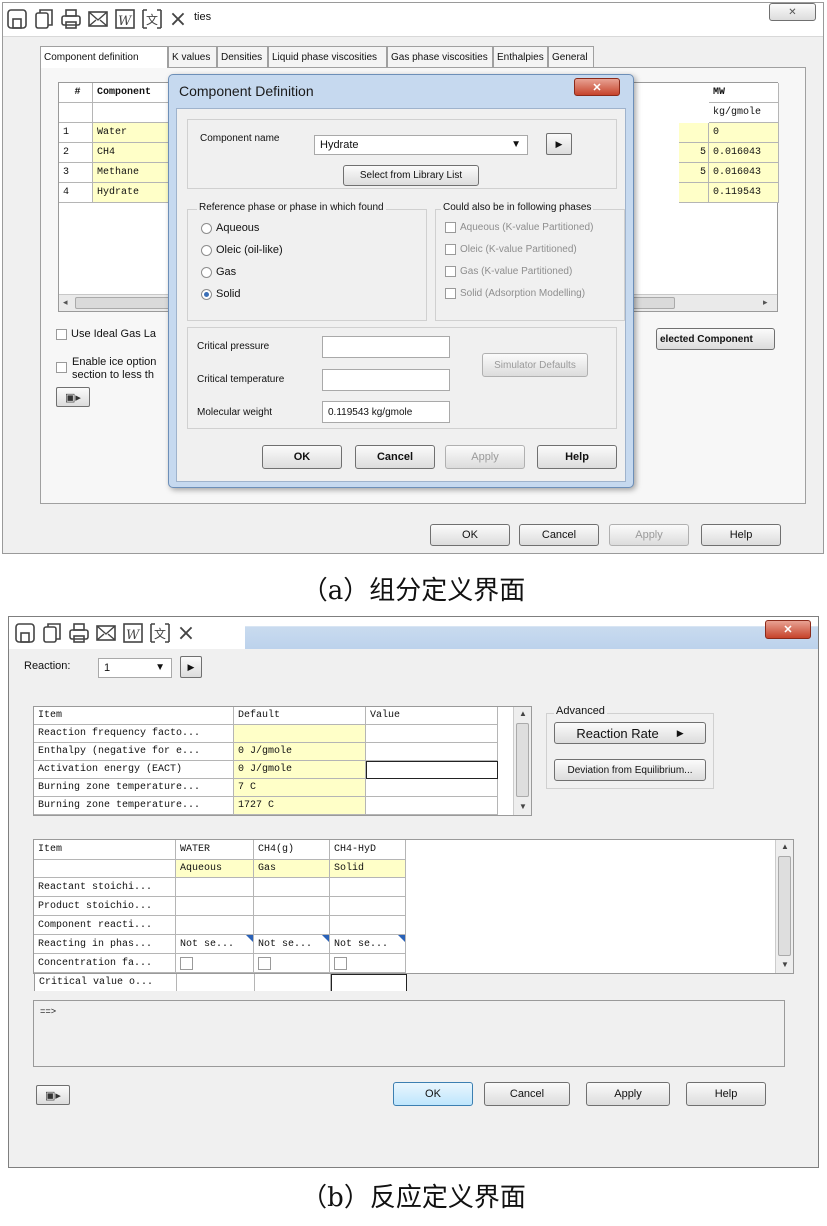 This screenshot has height=1226, width=827. I want to click on also-oleic-checkbox: Oleic (K-value Partitioned), so click(511, 249).